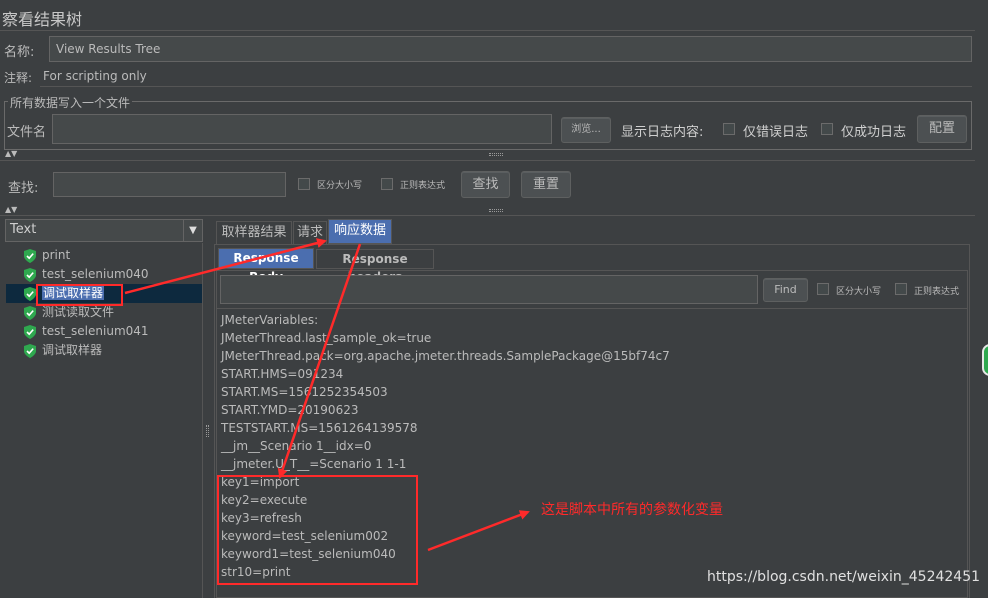 This screenshot has height=598, width=988. Describe the element at coordinates (225, 266) in the screenshot. I see `arrow-to-response-tab` at that location.